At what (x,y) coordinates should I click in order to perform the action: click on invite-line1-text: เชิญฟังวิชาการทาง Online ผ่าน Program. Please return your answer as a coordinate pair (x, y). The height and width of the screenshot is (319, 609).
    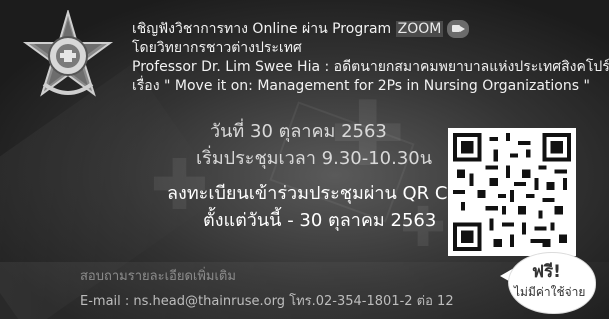
    Looking at the image, I should click on (264, 29).